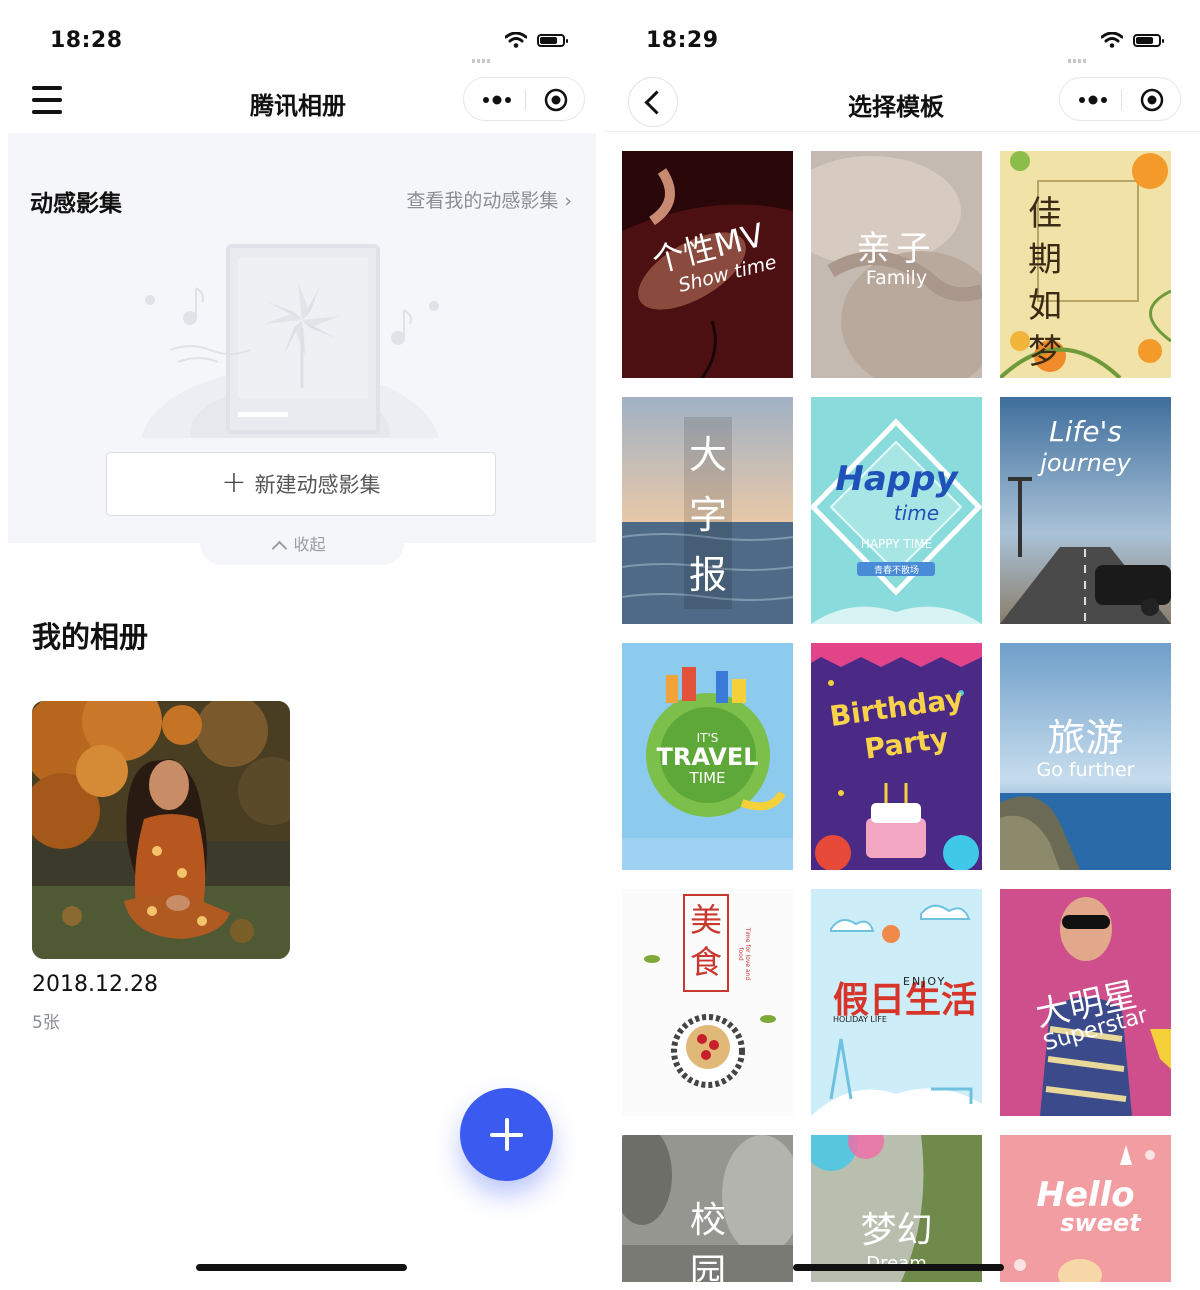 Image resolution: width=1200 pixels, height=1290 pixels. I want to click on template-subtitle: TIME, so click(707, 778).